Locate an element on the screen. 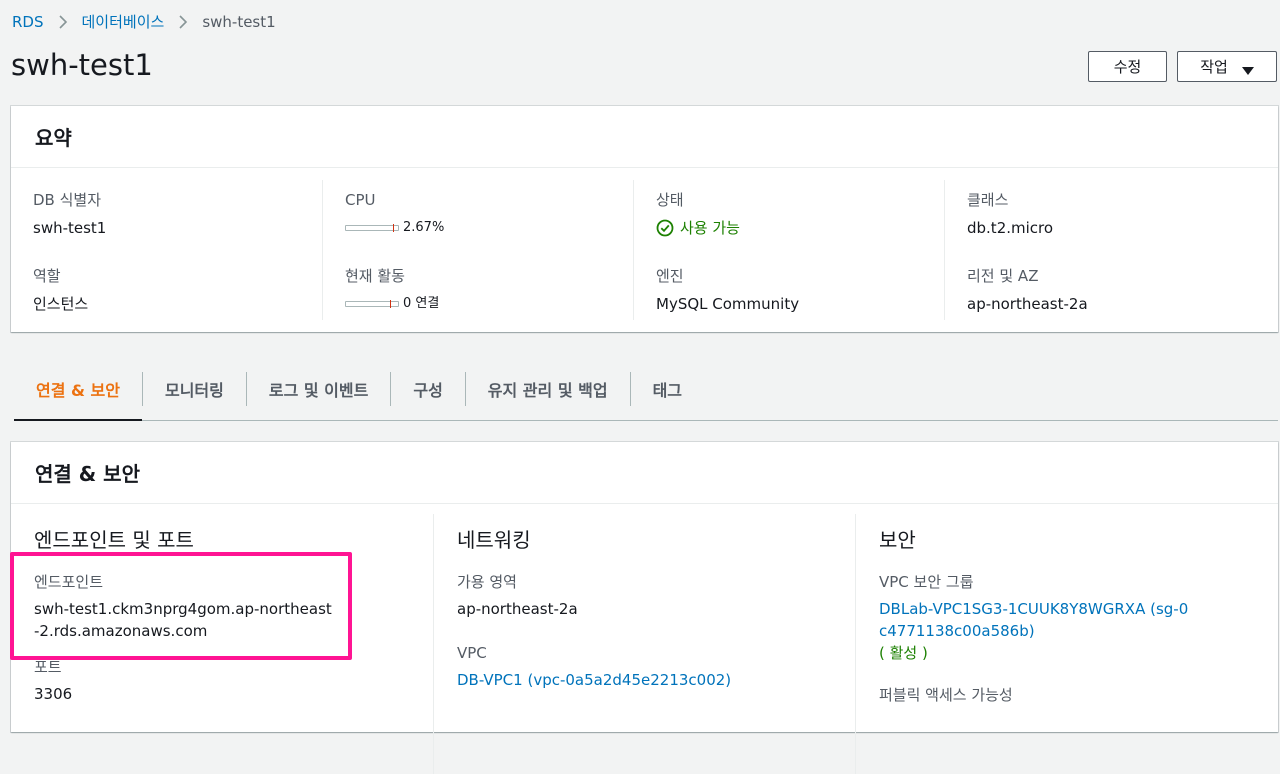  breadcrumb-current: swh-test1 is located at coordinates (239, 21).